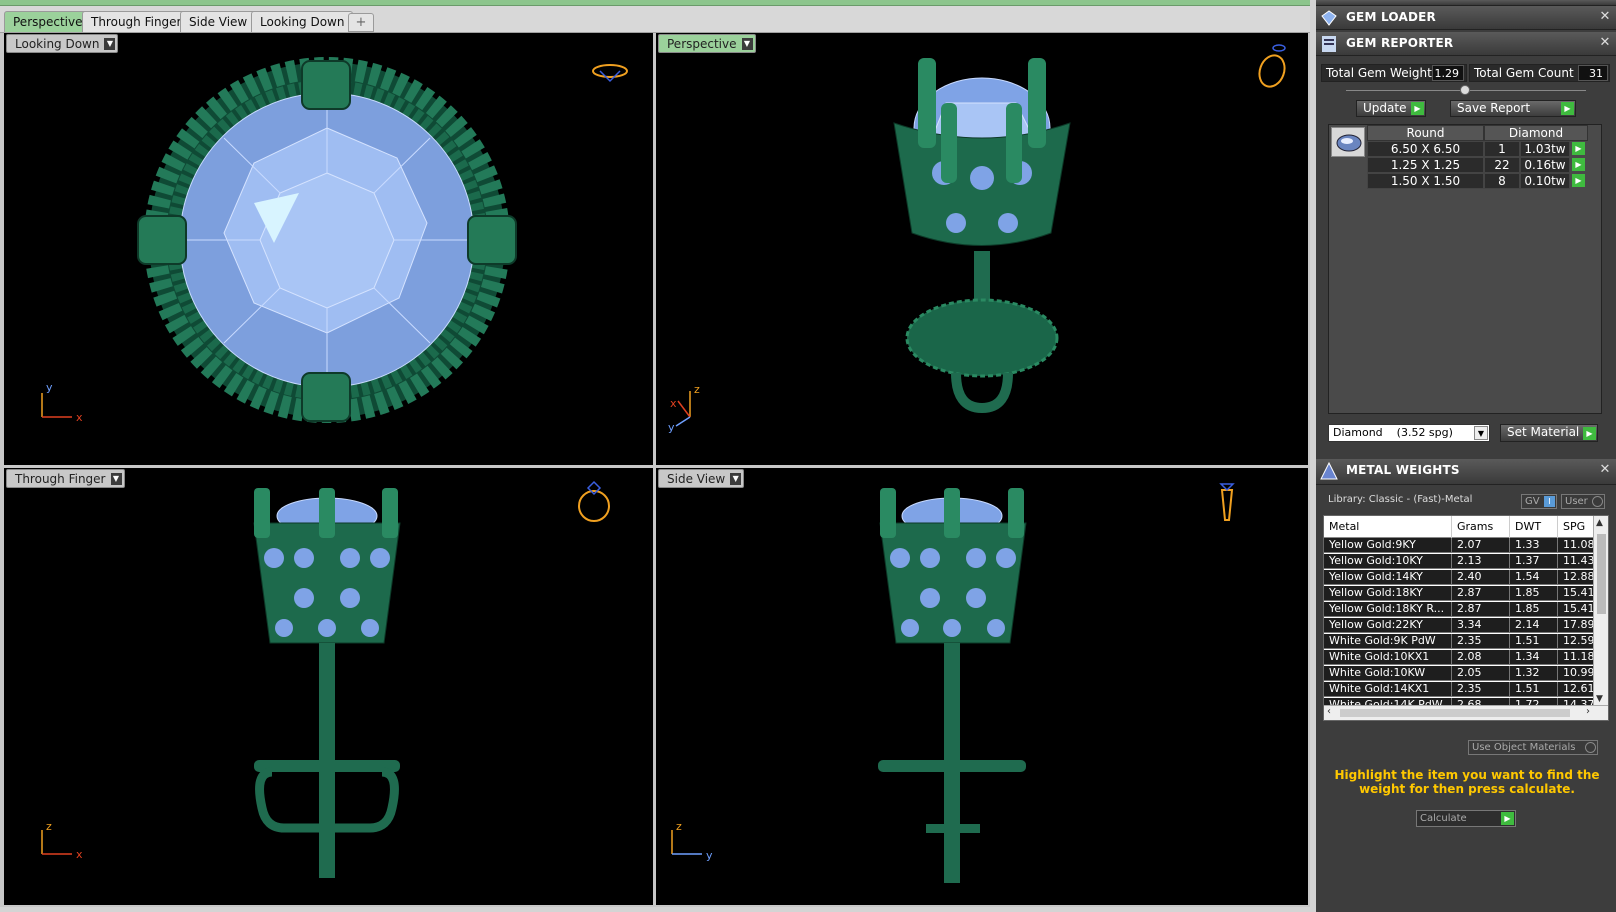 This screenshot has width=1616, height=912. I want to click on col-grams: Grams, so click(1481, 527).